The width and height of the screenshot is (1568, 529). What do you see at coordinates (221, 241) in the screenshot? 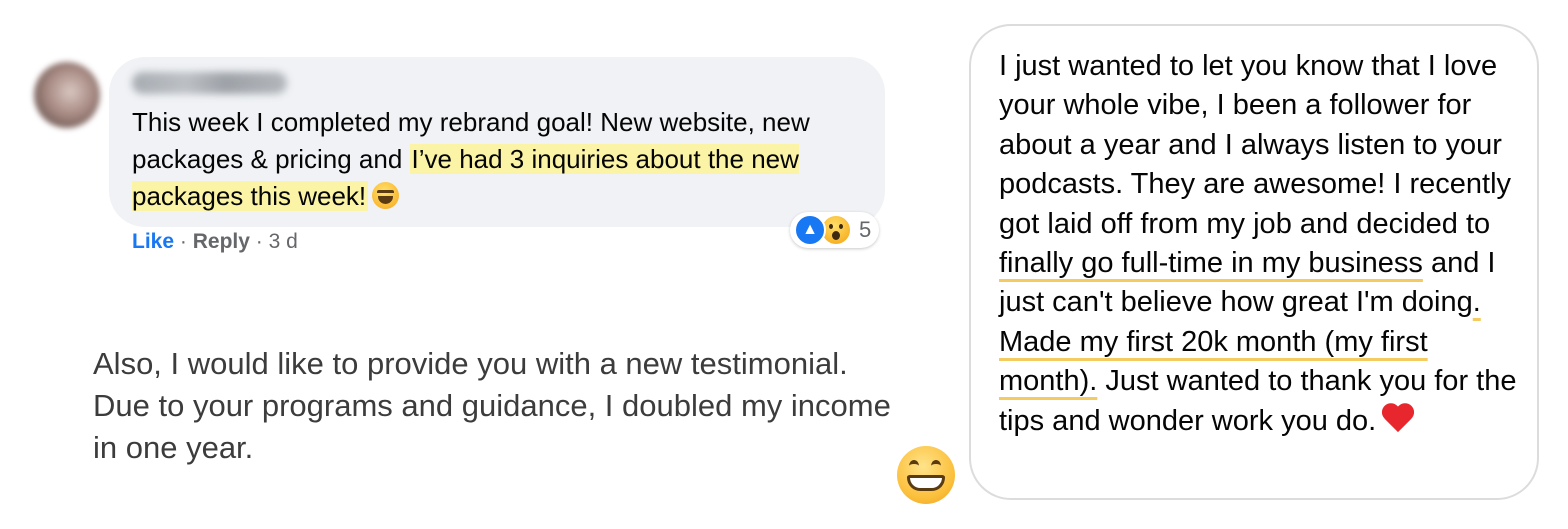
I see `reply-button: Reply` at bounding box center [221, 241].